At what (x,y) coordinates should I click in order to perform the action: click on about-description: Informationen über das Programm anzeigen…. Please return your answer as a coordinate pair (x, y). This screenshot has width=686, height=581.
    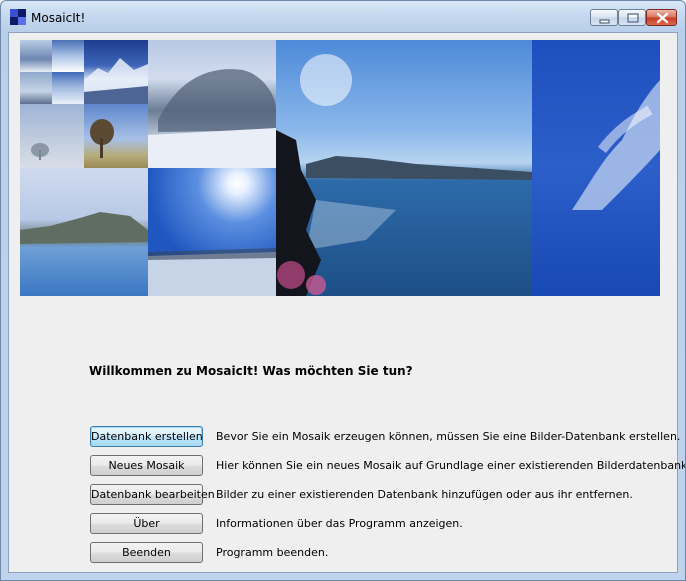
    Looking at the image, I should click on (339, 523).